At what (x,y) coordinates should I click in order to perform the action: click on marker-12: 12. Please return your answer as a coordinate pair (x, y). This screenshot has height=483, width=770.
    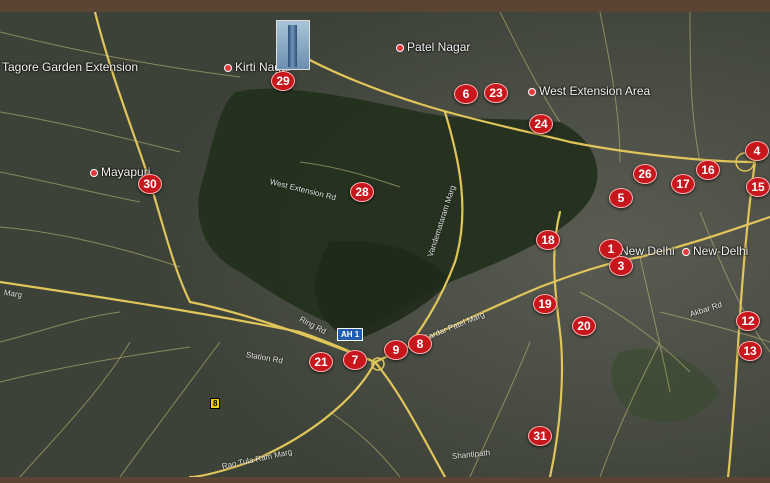
    Looking at the image, I should click on (748, 321).